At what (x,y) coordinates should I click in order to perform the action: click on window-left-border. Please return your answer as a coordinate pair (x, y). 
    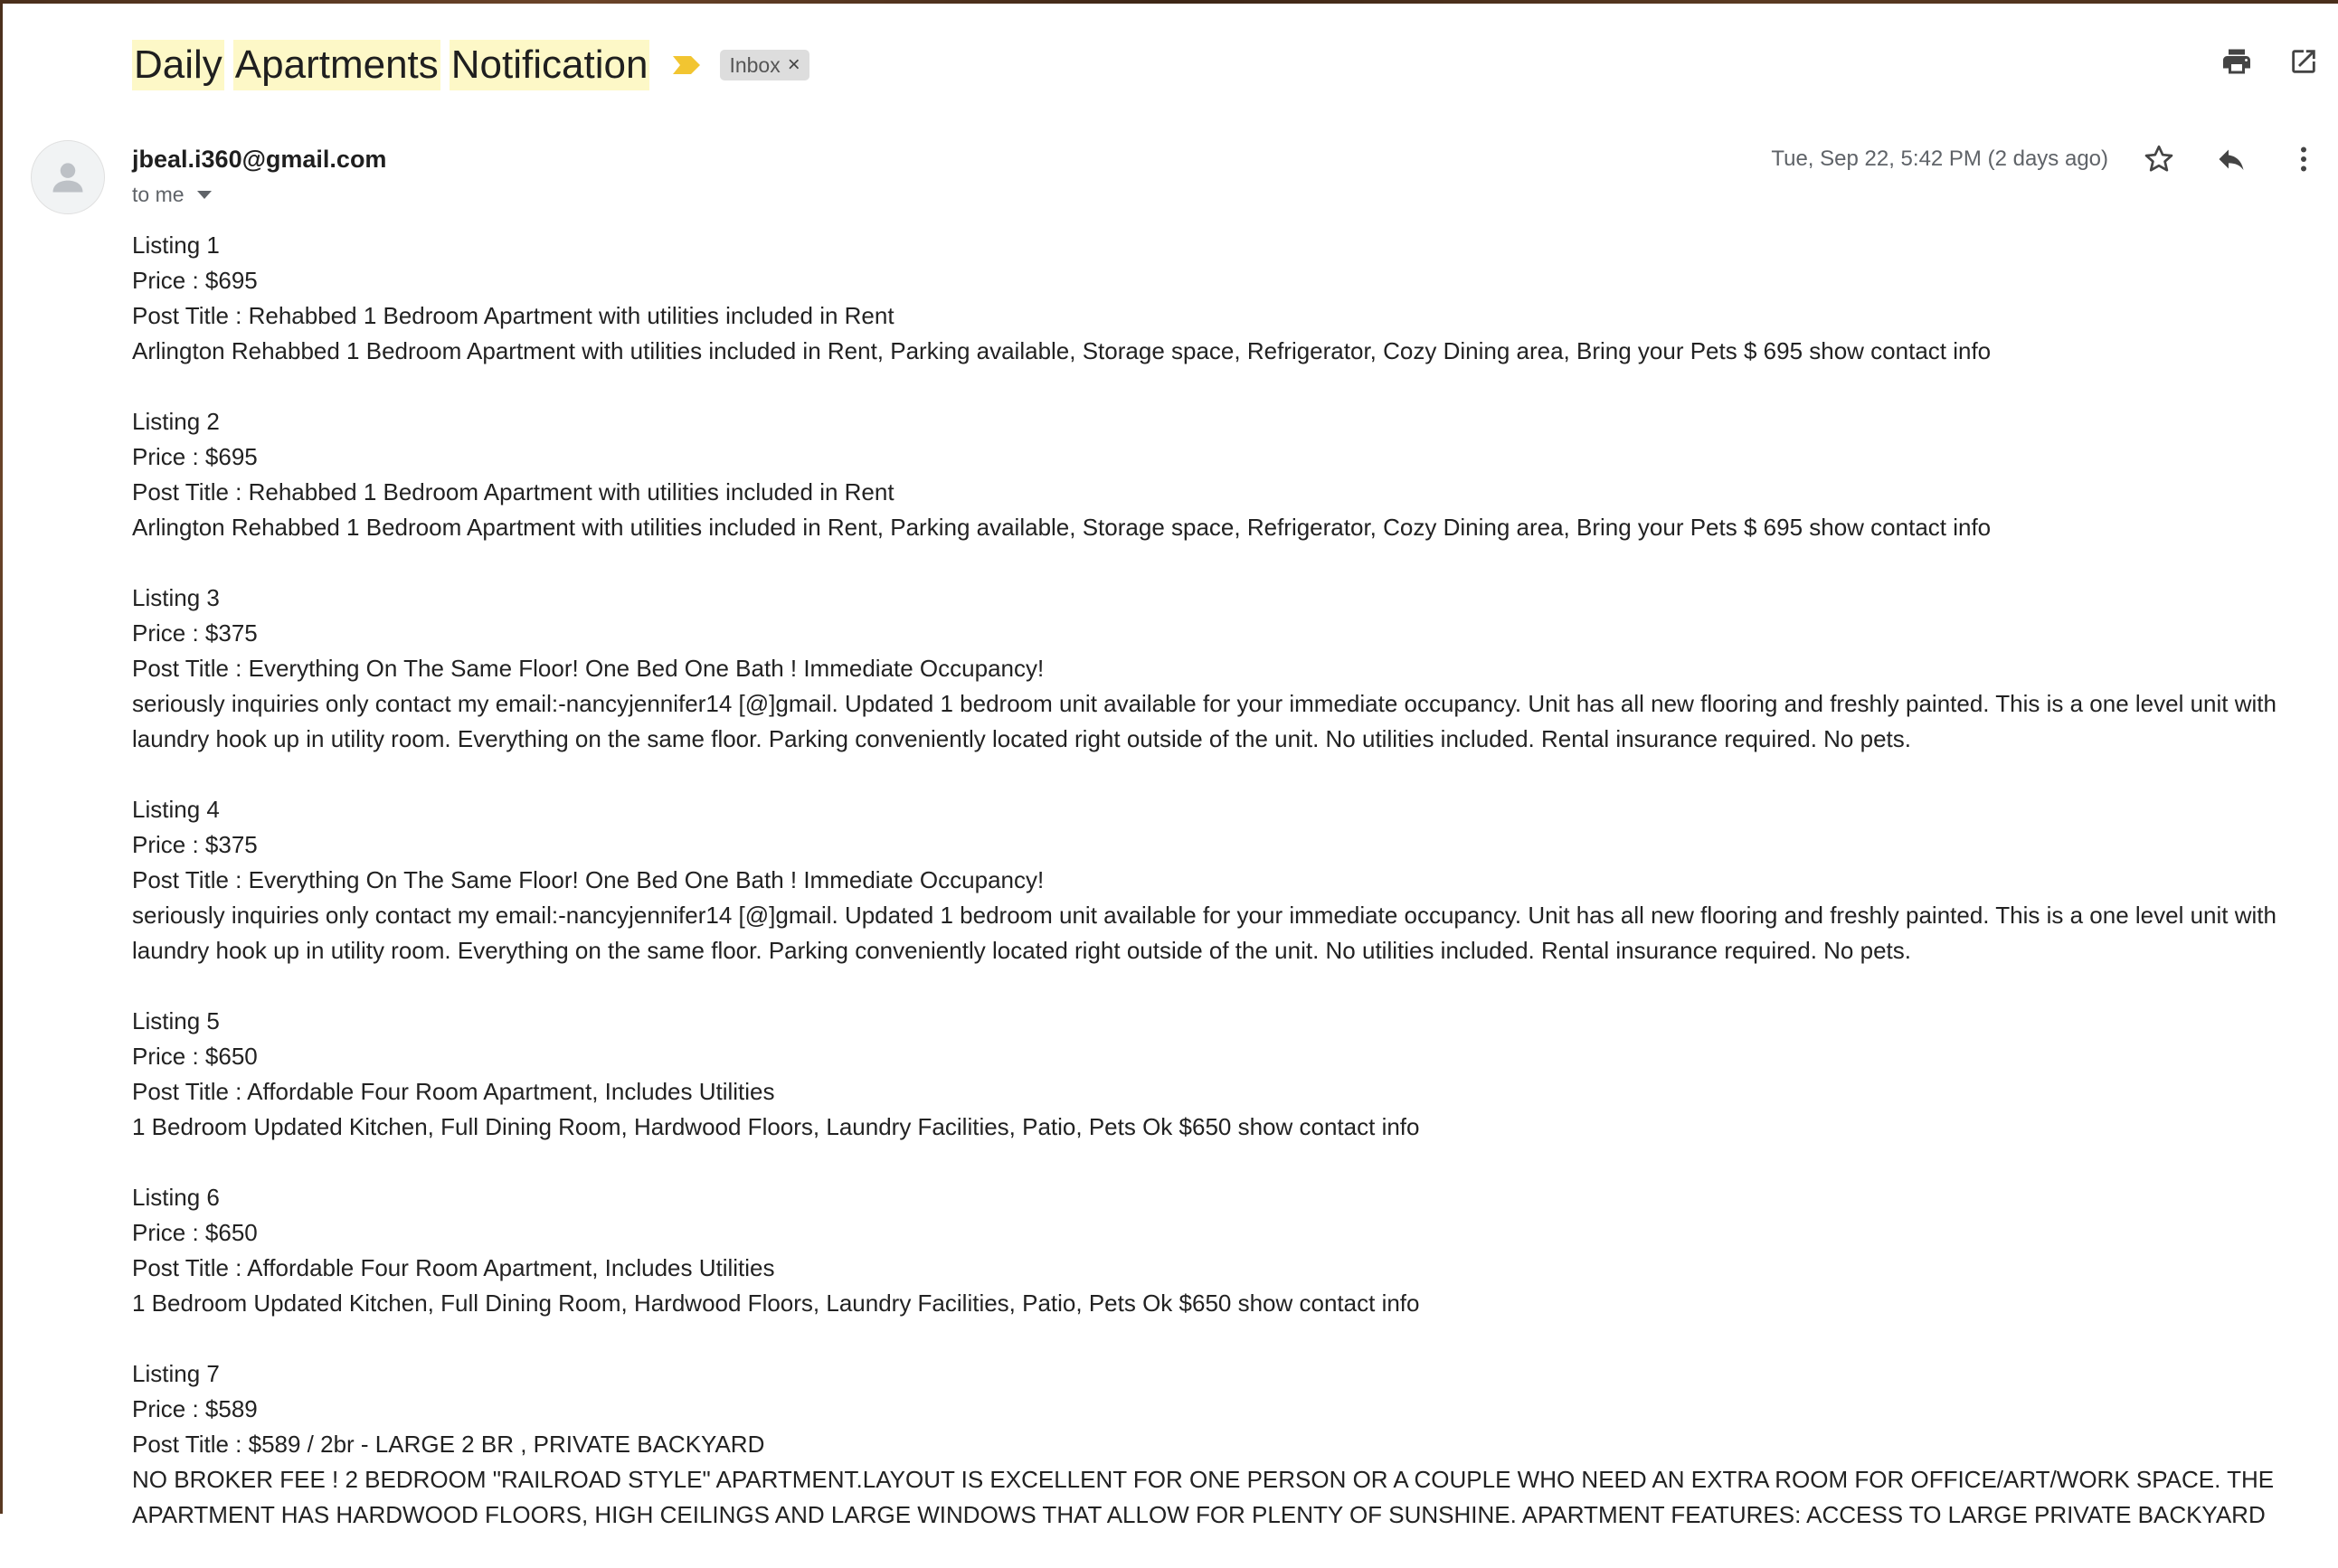
    Looking at the image, I should click on (2, 757).